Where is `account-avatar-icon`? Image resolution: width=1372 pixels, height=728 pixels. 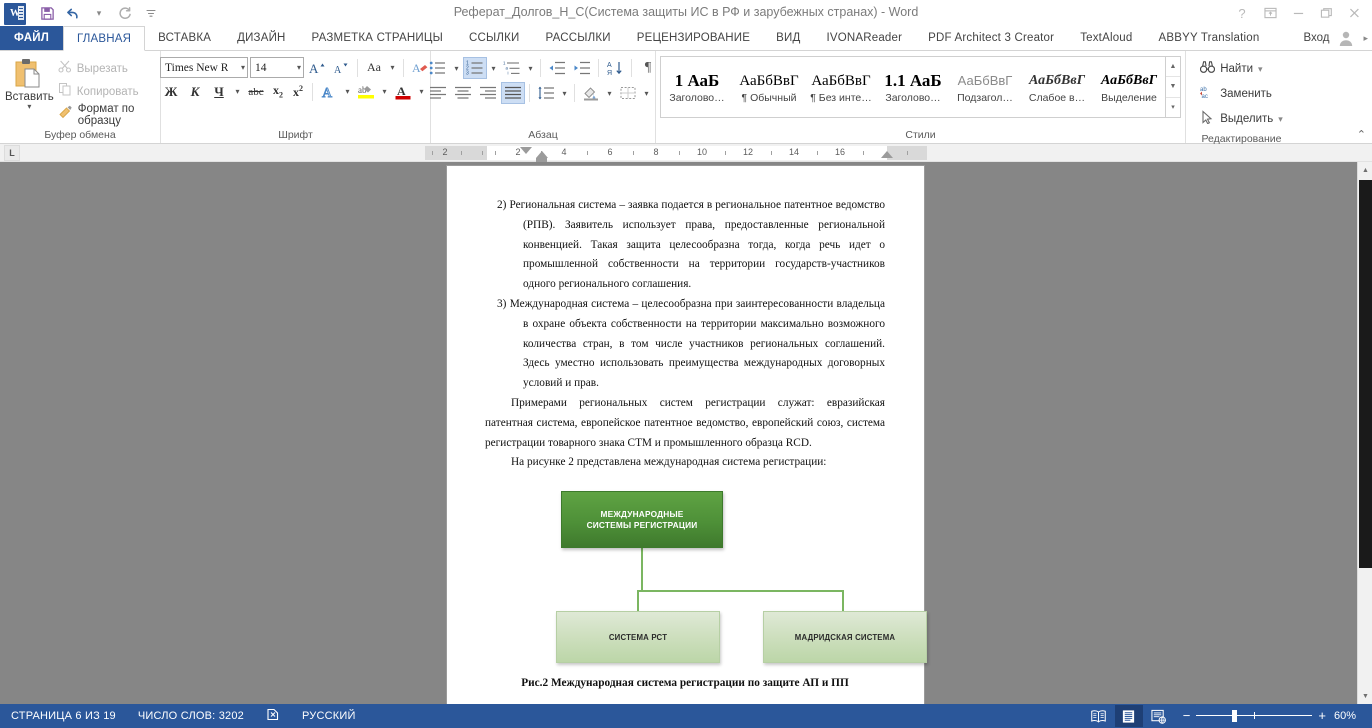 account-avatar-icon is located at coordinates (1346, 38).